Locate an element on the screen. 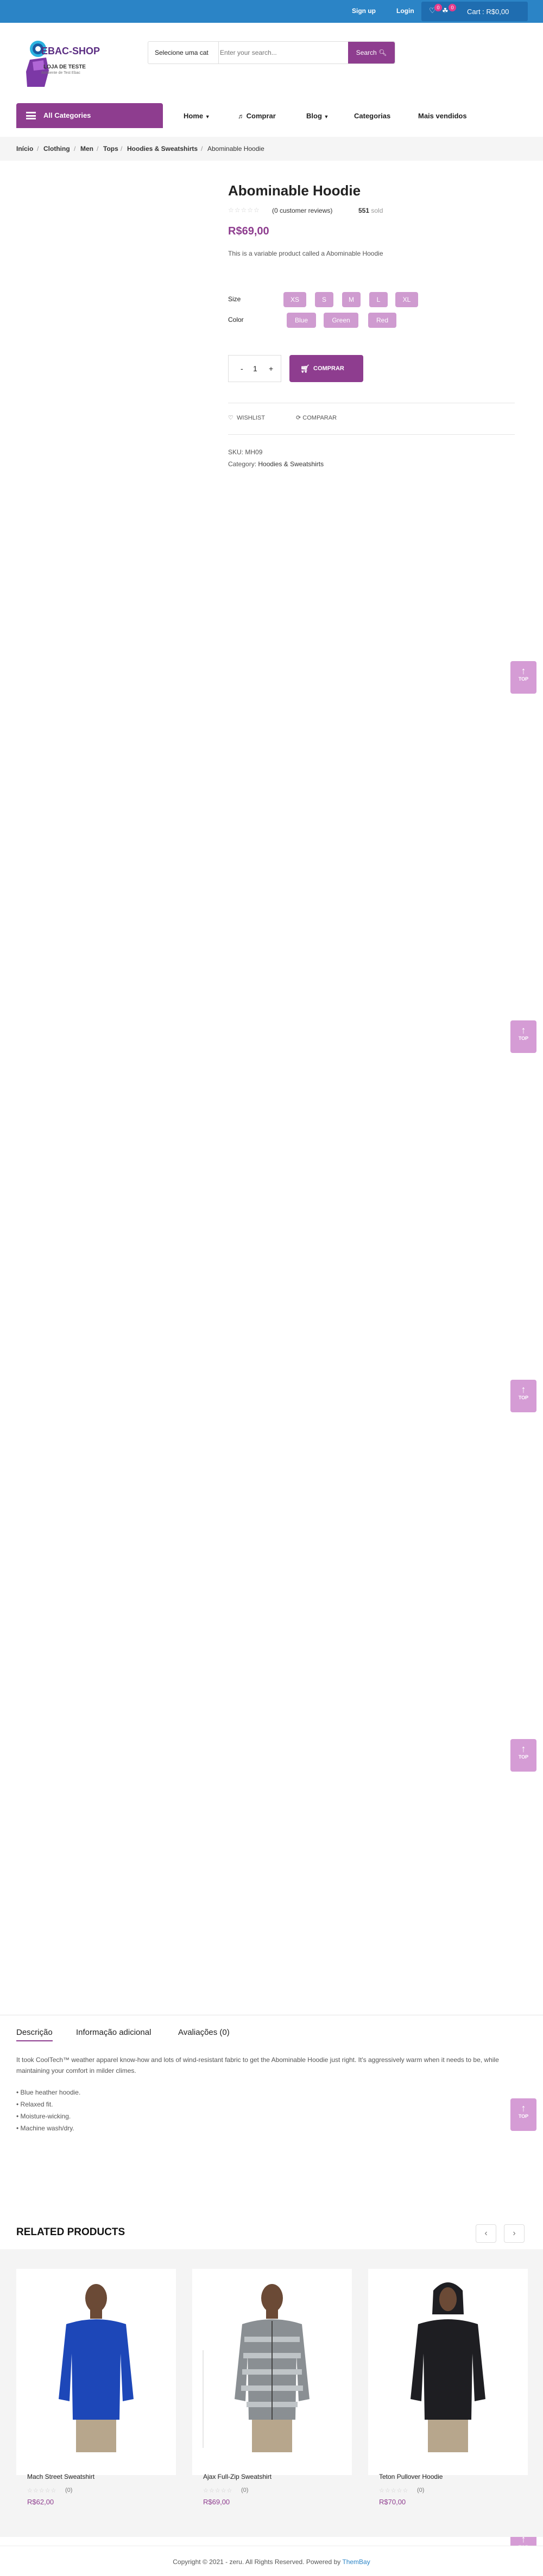 The height and width of the screenshot is (2576, 543). product-sku: SKU: MH09 is located at coordinates (245, 452).